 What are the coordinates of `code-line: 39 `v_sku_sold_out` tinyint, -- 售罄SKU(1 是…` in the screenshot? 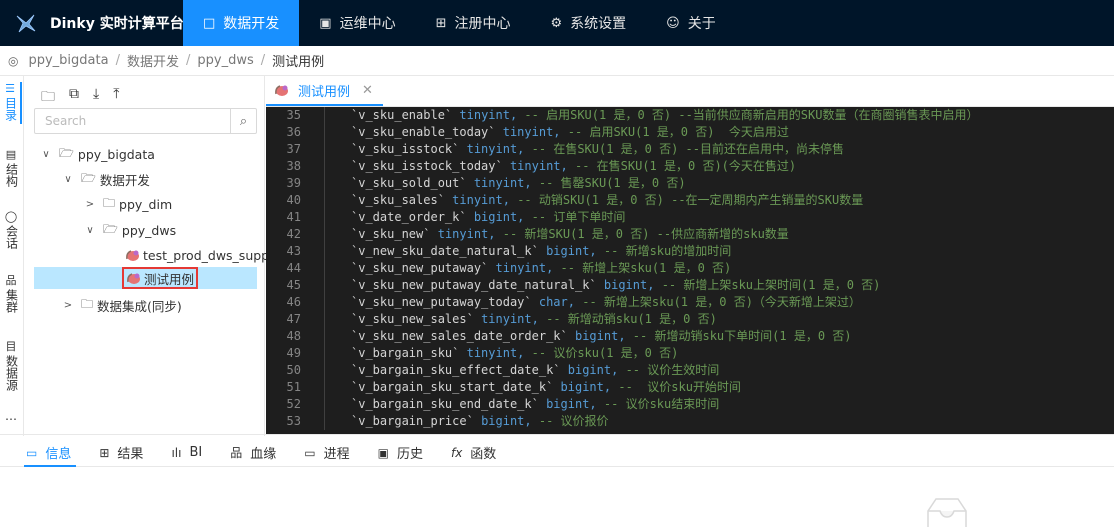 It's located at (690, 183).